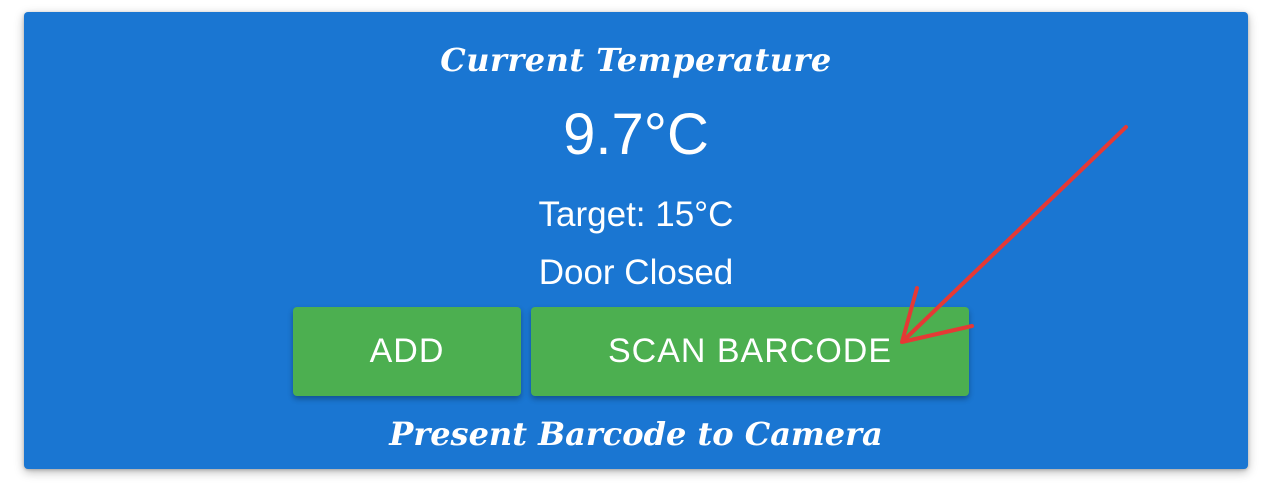  I want to click on scan-barcode-button: SCAN BARCODE, so click(750, 351).